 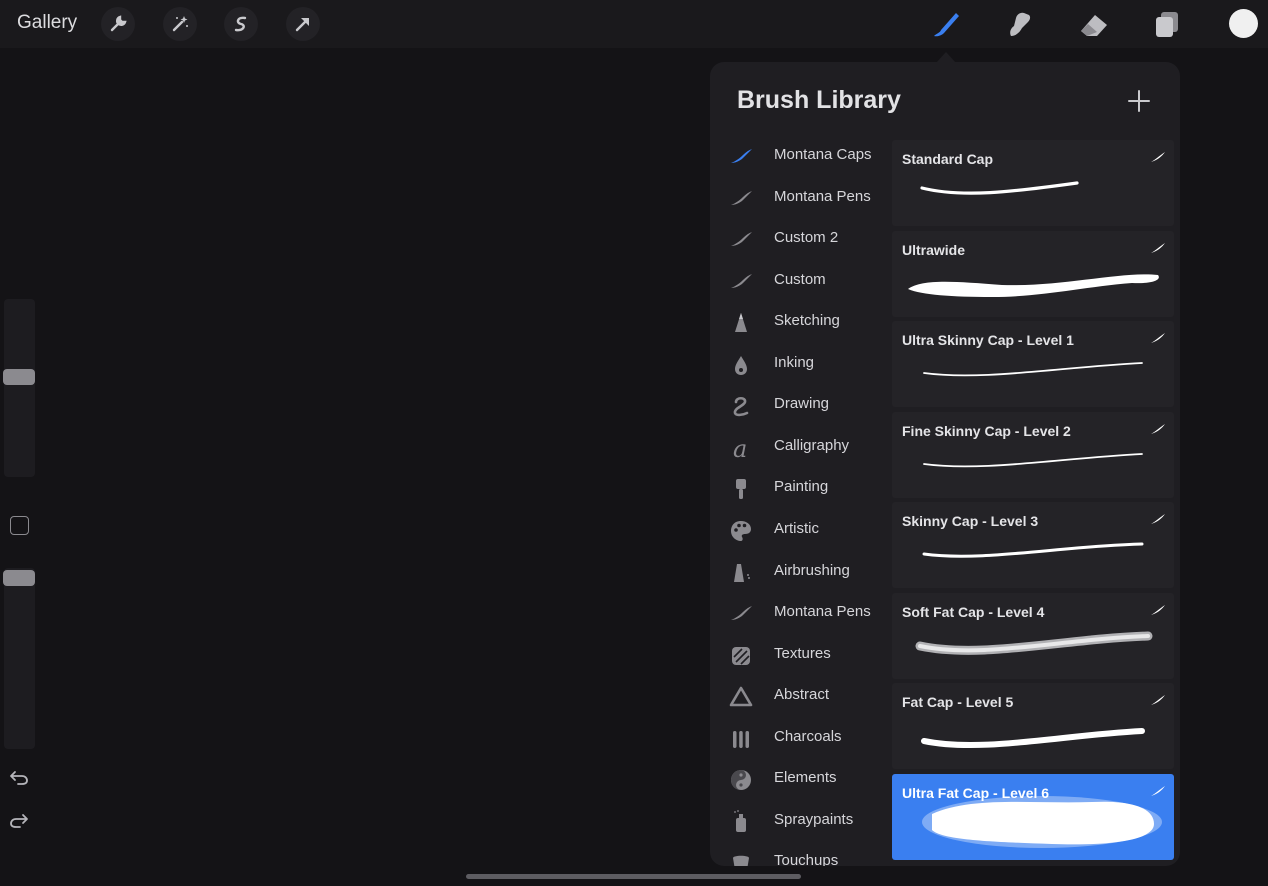 What do you see at coordinates (741, 323) in the screenshot?
I see `pencil-tip-icon` at bounding box center [741, 323].